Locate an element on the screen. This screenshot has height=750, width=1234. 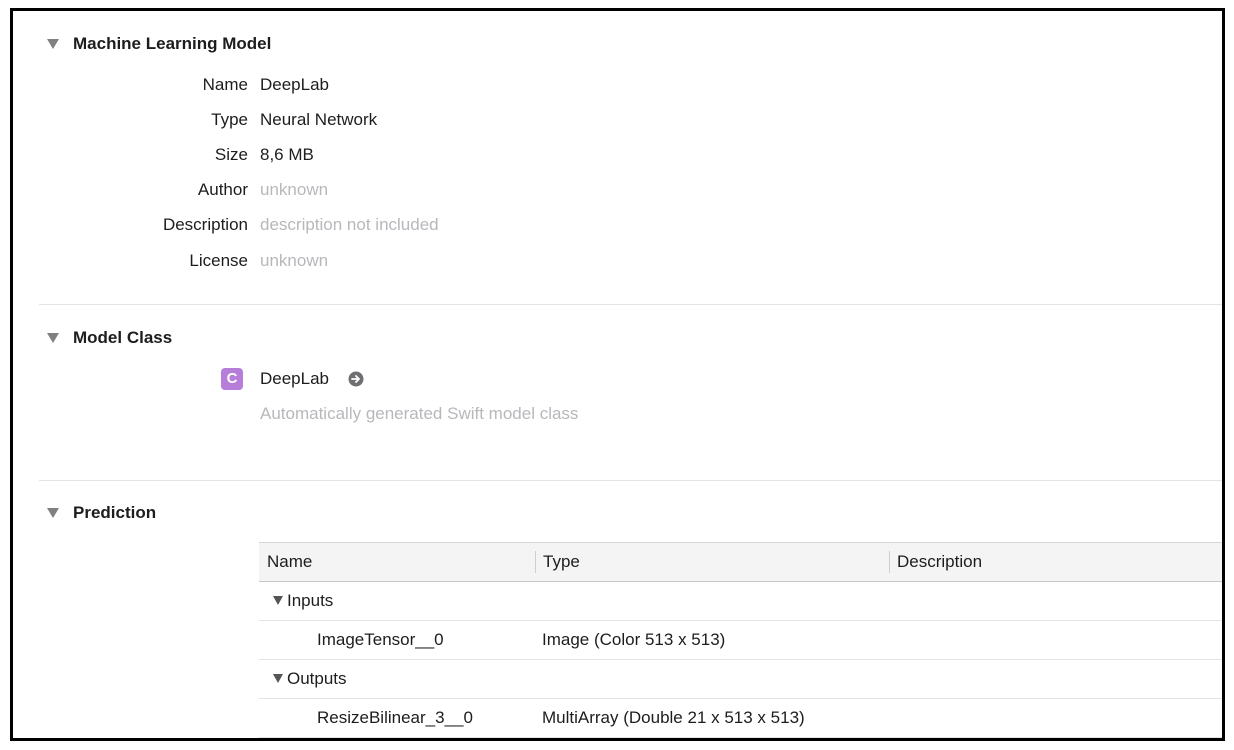
column-header-description: Description is located at coordinates (939, 562).